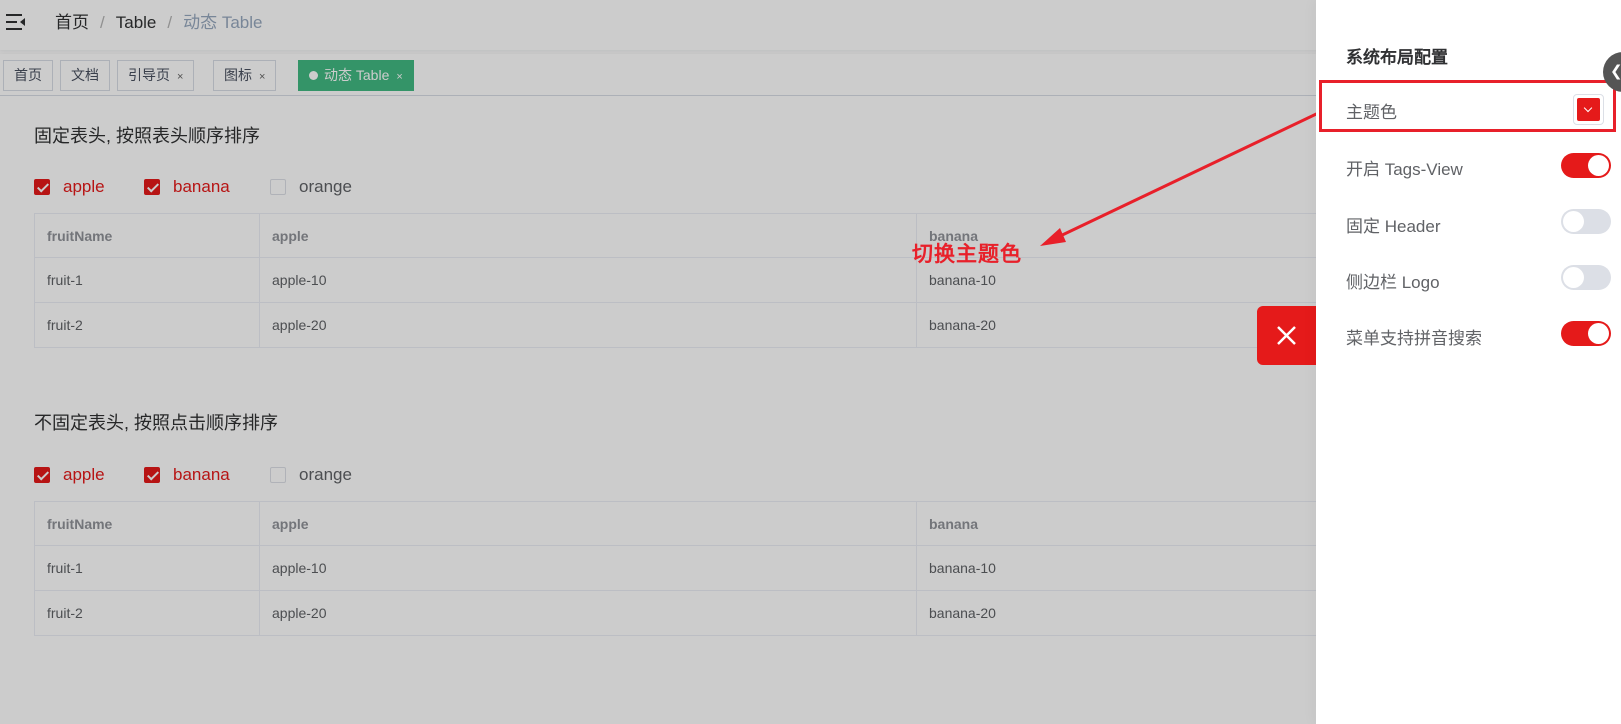 The width and height of the screenshot is (1621, 724). What do you see at coordinates (1467, 106) in the screenshot?
I see `annotation-highlight-box` at bounding box center [1467, 106].